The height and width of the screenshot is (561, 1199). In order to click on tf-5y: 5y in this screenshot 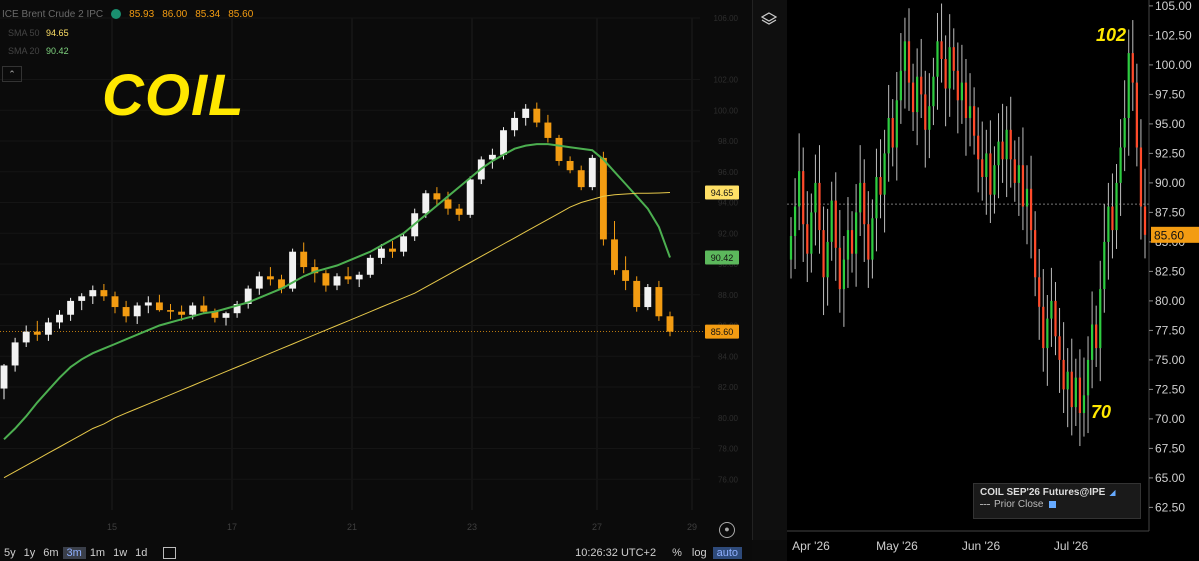, I will do `click(10, 553)`.